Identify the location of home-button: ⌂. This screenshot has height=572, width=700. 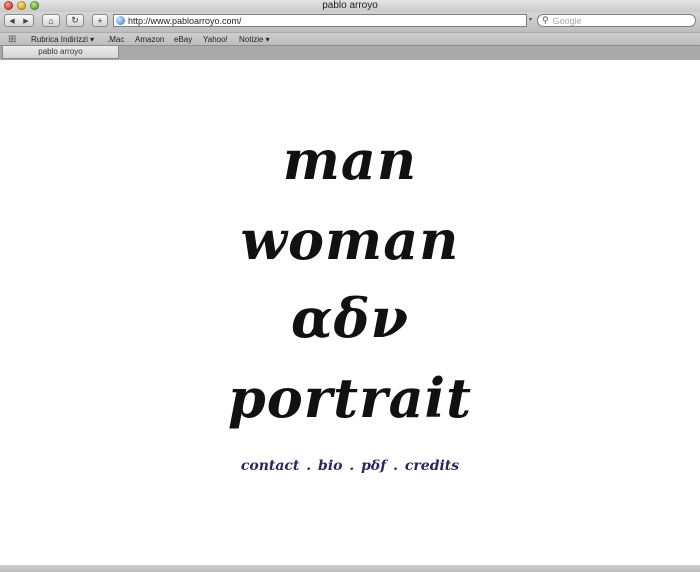
(51, 20).